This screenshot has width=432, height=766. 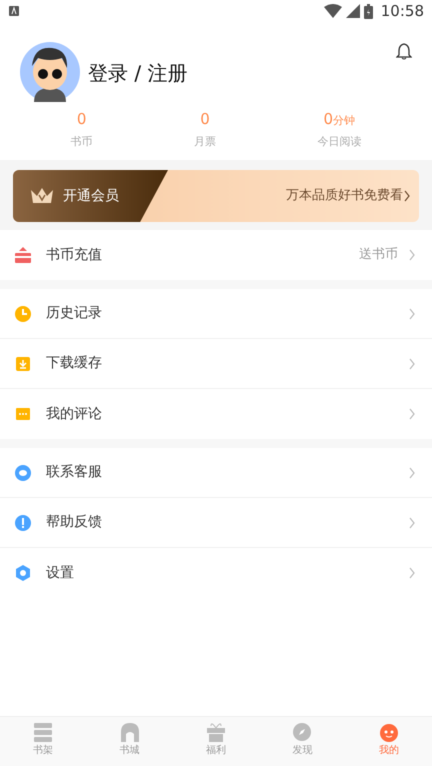 What do you see at coordinates (216, 473) in the screenshot?
I see `menu-item: 联系客服` at bounding box center [216, 473].